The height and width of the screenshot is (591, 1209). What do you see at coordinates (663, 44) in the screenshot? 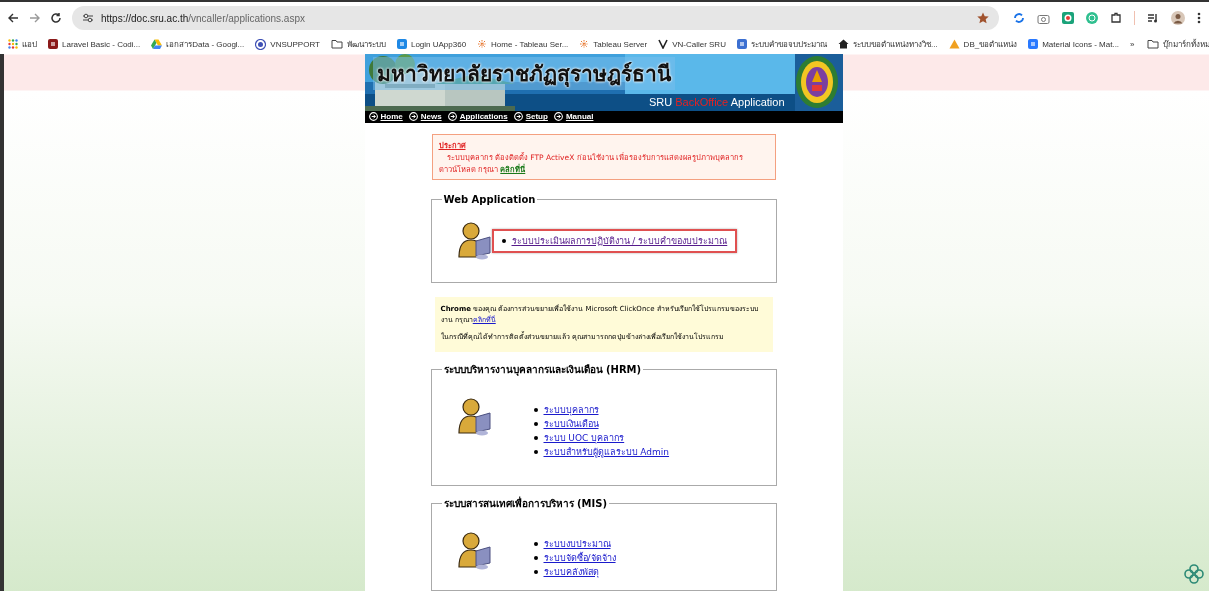
I see `v-letter-icon` at bounding box center [663, 44].